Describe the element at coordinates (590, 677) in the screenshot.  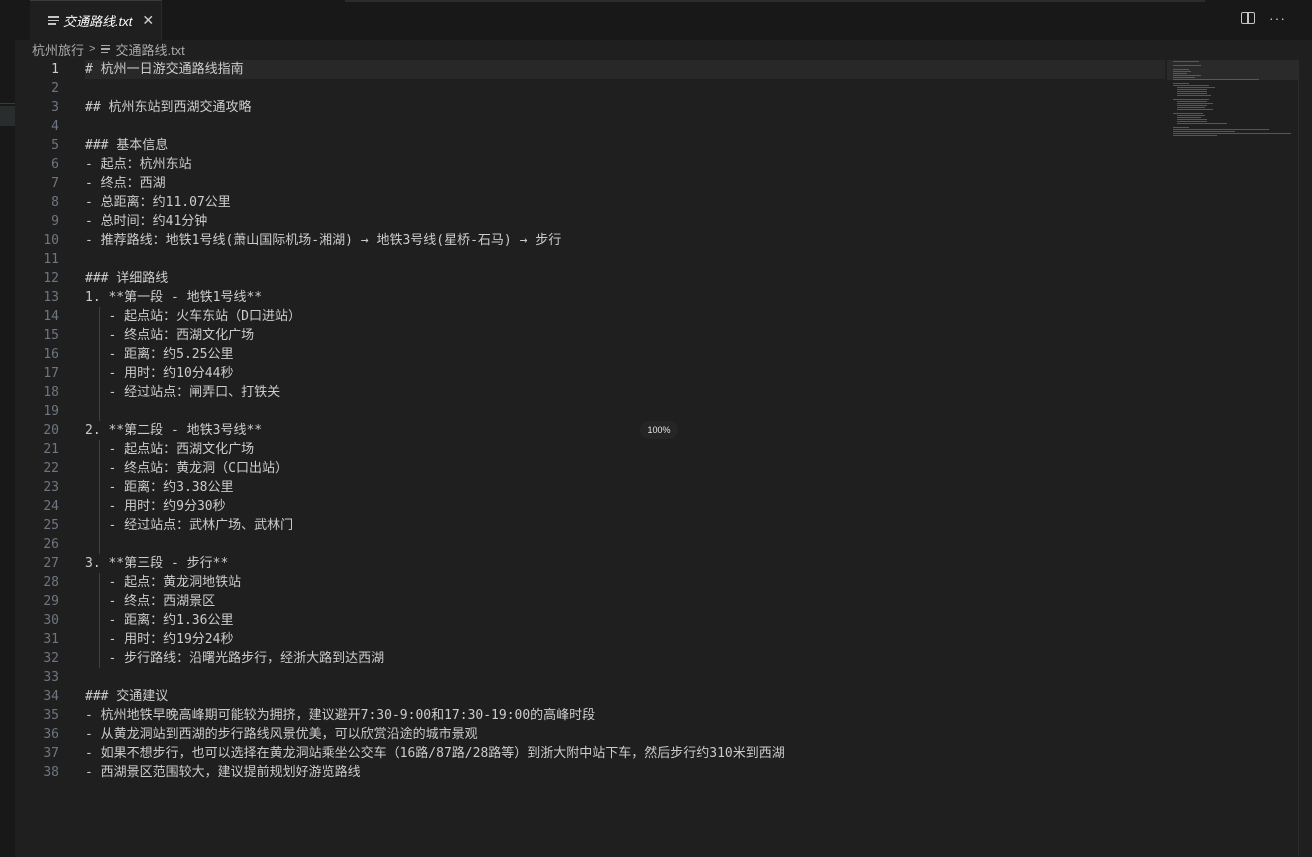
I see `code-line: 33` at that location.